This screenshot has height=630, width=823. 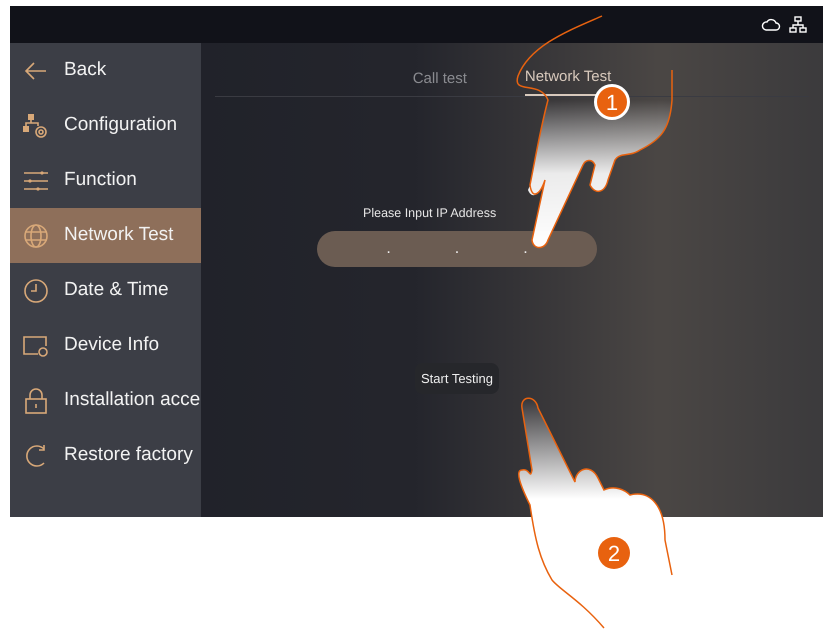 I want to click on sidebar-item: Network Test, so click(x=105, y=235).